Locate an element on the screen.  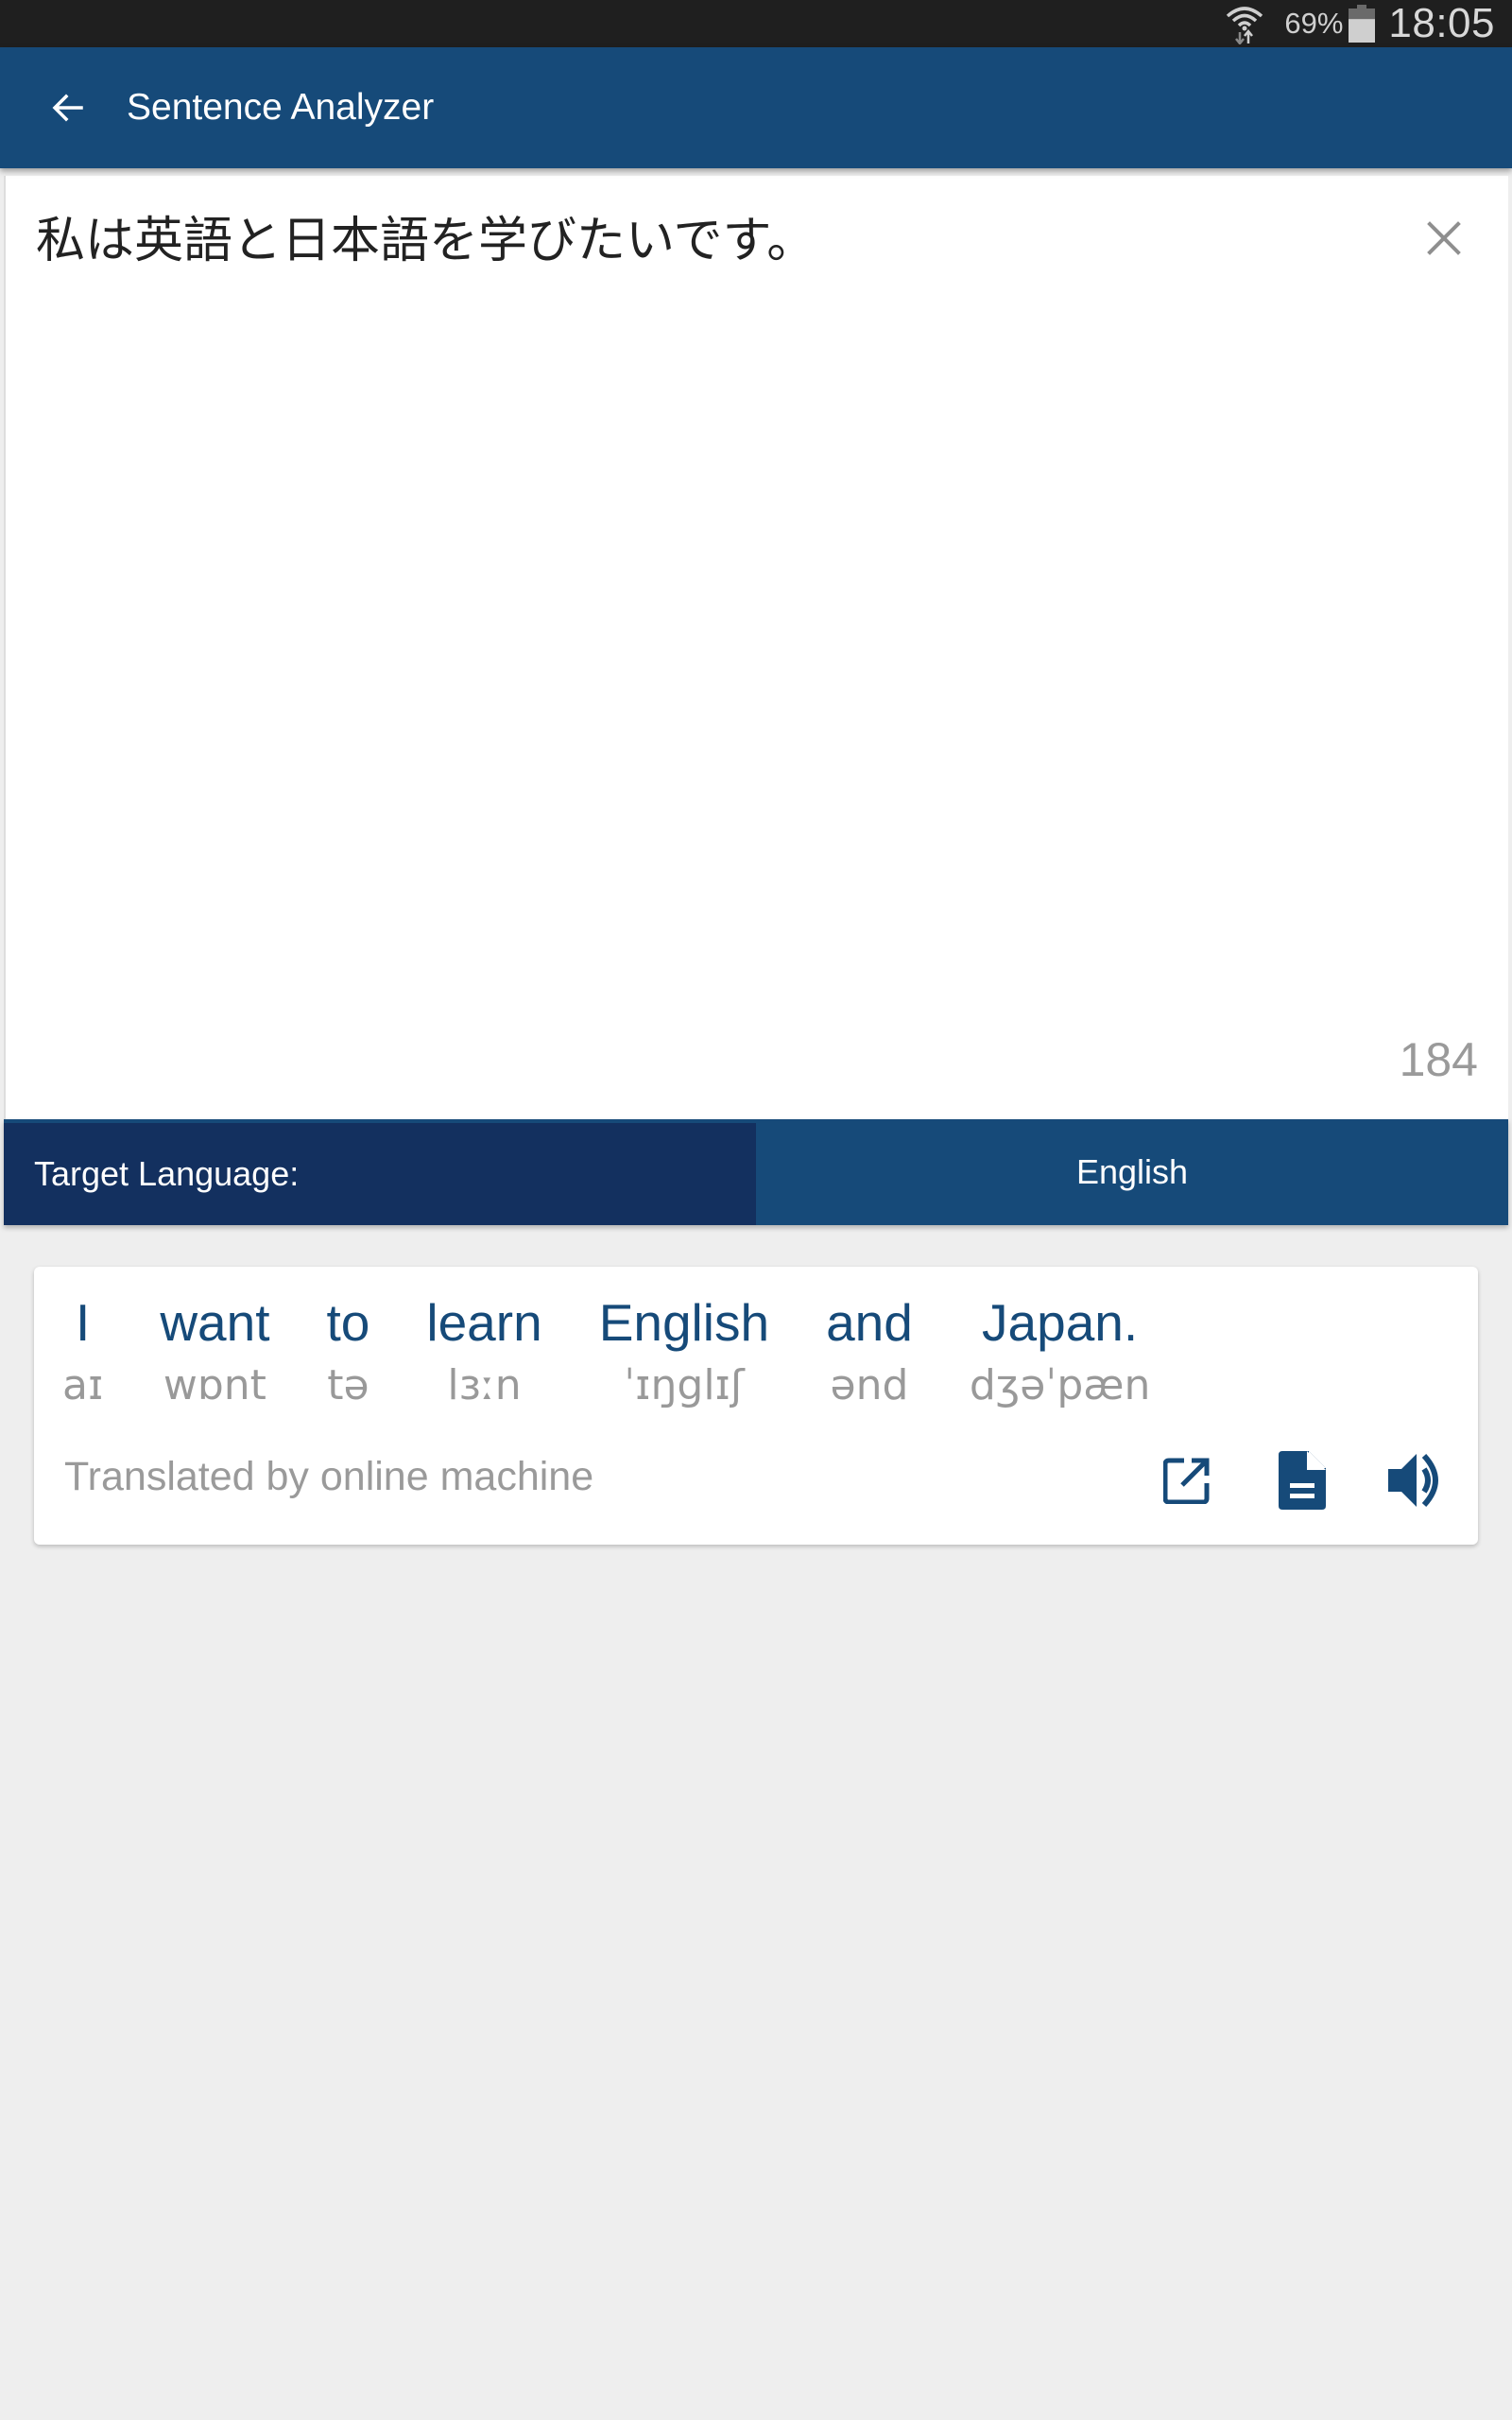
document-icon is located at coordinates (1302, 1480).